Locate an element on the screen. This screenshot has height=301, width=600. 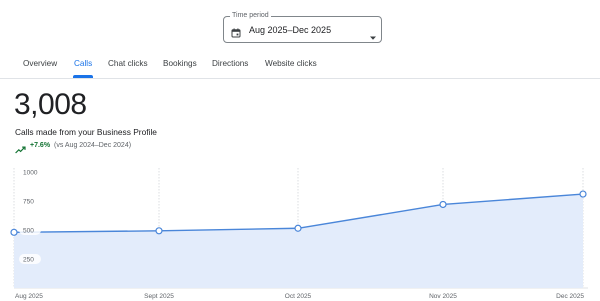
metric-description: Calls made from your Business Profile is located at coordinates (86, 132).